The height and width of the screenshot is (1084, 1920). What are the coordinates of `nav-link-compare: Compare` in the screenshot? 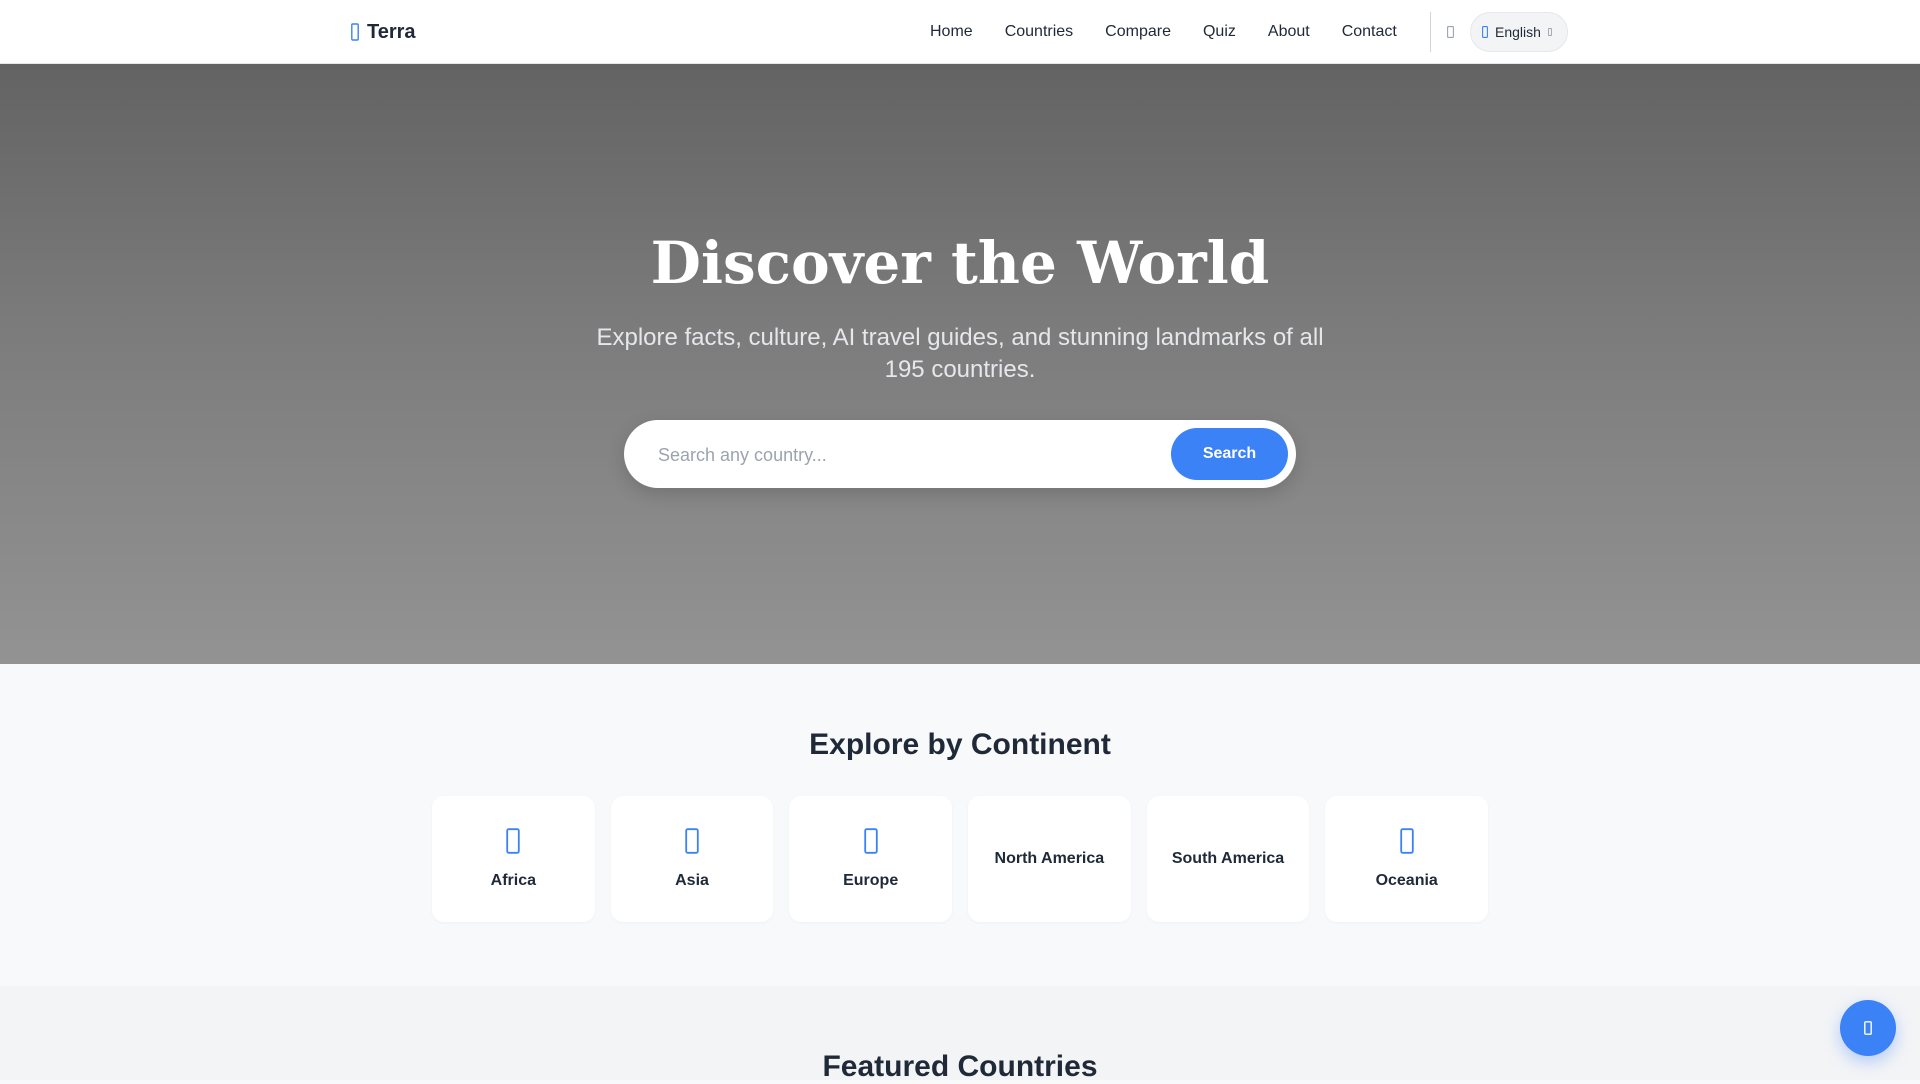 It's located at (1138, 32).